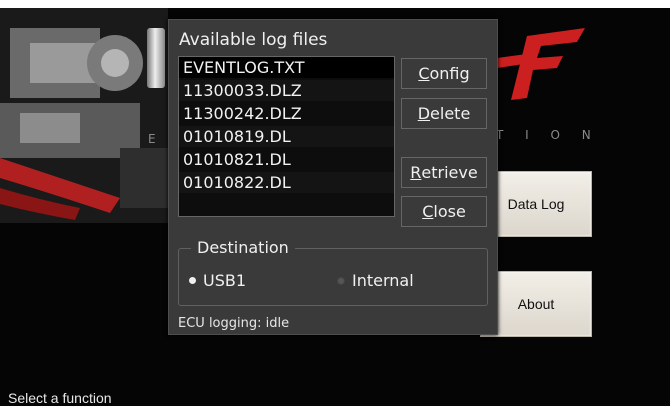 Image resolution: width=670 pixels, height=406 pixels. I want to click on dialog-title: Available log files, so click(253, 40).